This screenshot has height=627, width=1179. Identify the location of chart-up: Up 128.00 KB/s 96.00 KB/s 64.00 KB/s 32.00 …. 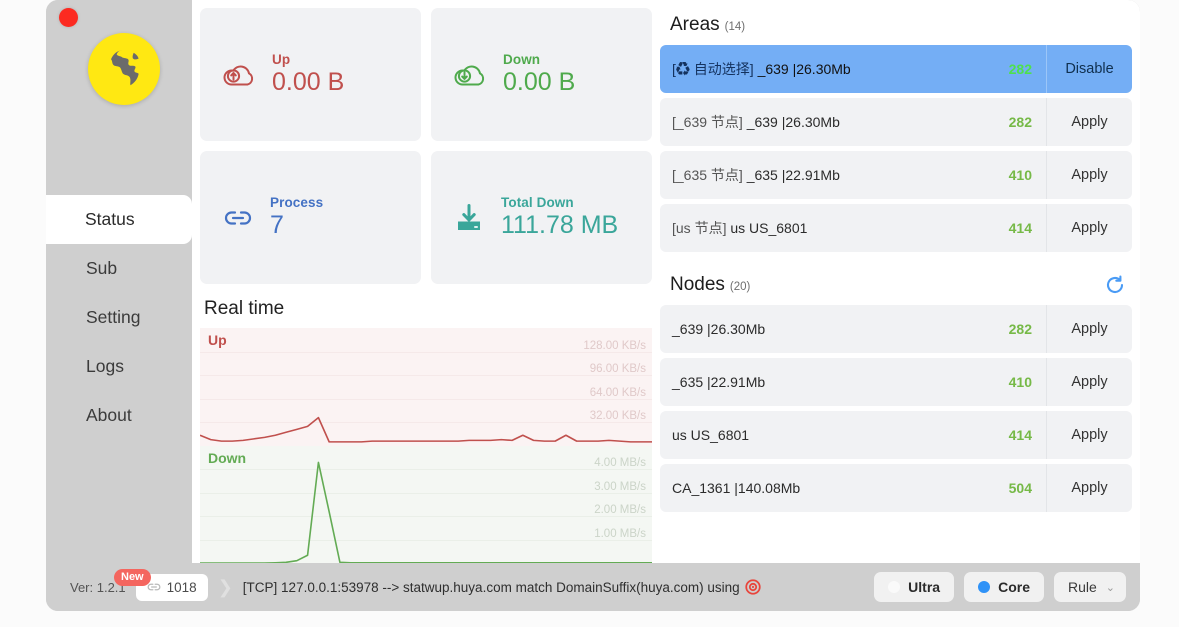
(426, 387).